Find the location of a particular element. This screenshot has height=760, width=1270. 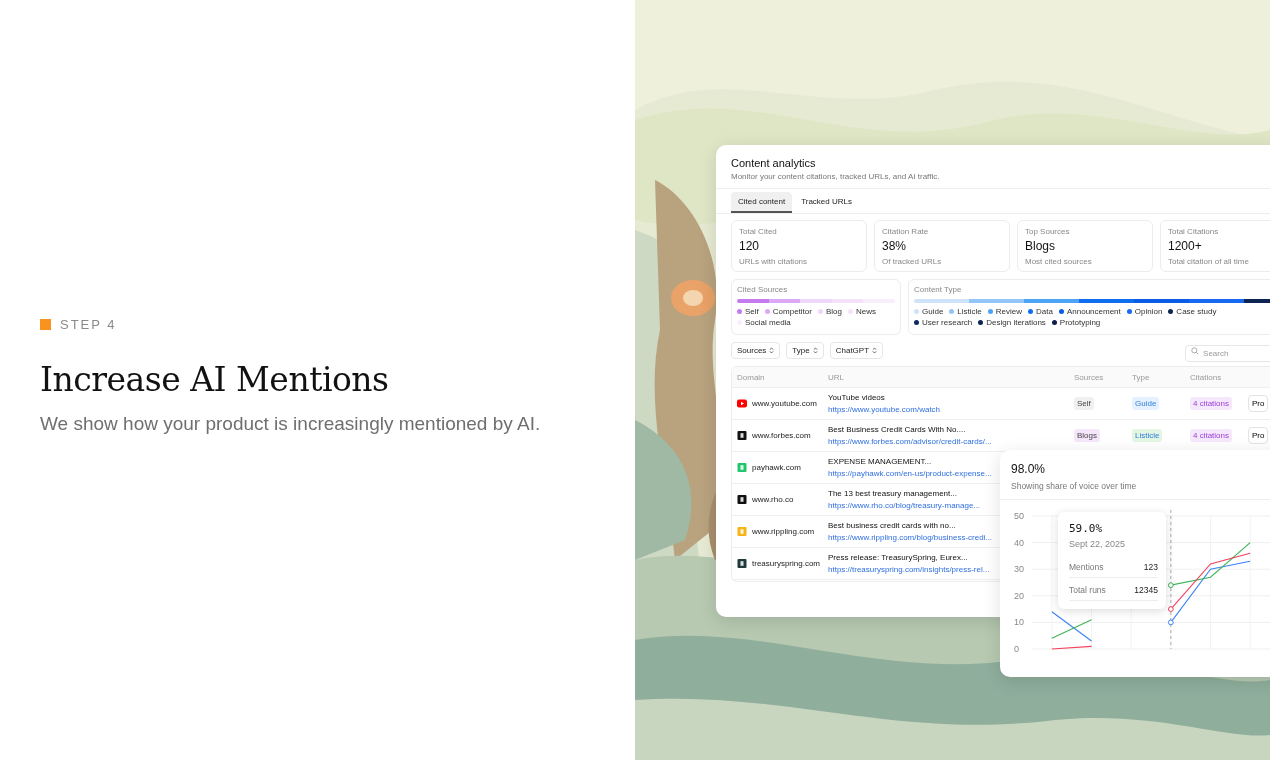

legend-label: Case study is located at coordinates (1196, 311).